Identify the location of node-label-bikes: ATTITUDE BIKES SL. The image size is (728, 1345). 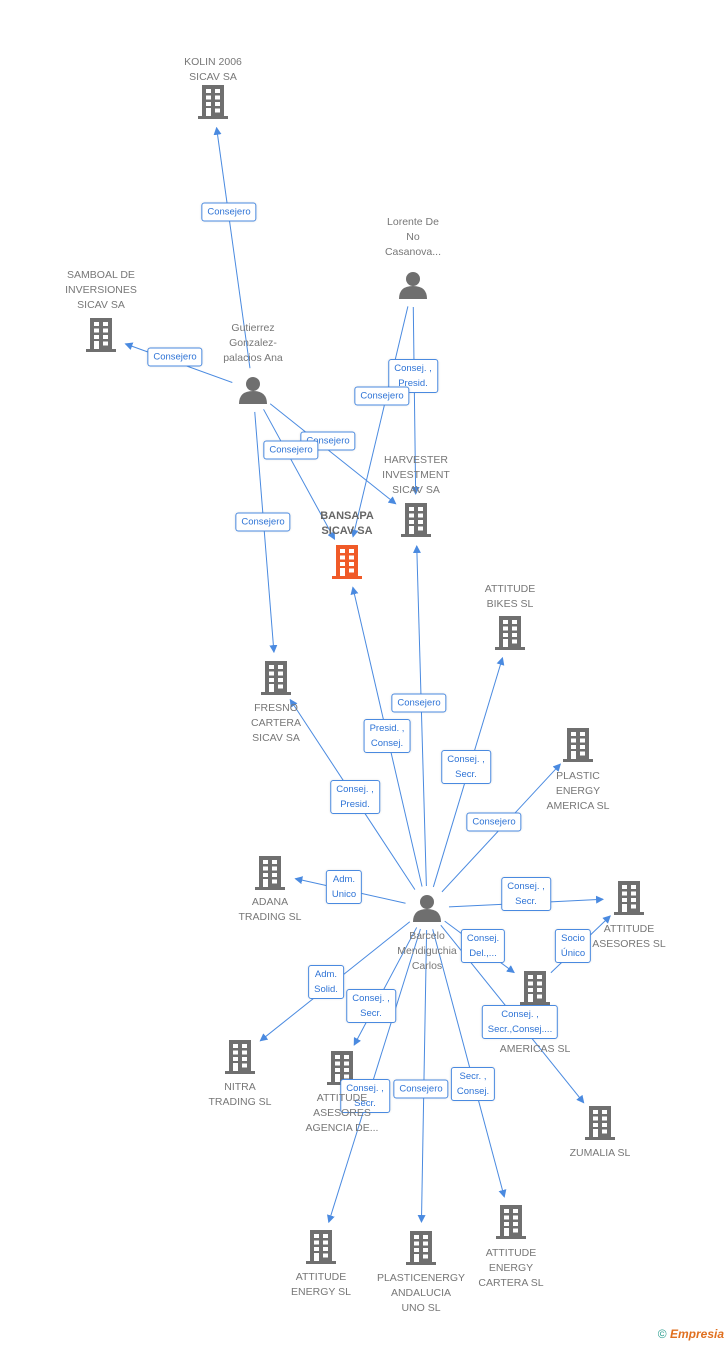
(510, 597).